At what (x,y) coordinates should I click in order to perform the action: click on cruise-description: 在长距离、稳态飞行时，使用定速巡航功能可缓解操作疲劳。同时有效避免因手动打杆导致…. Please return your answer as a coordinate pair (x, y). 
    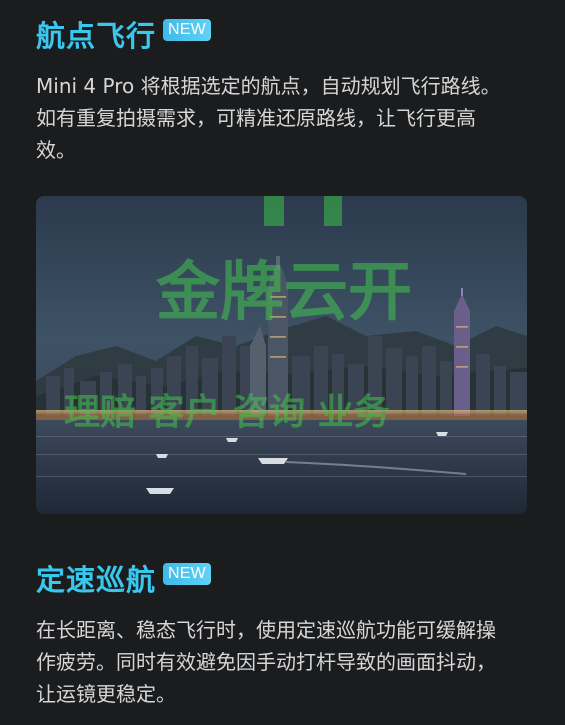
    Looking at the image, I should click on (266, 662).